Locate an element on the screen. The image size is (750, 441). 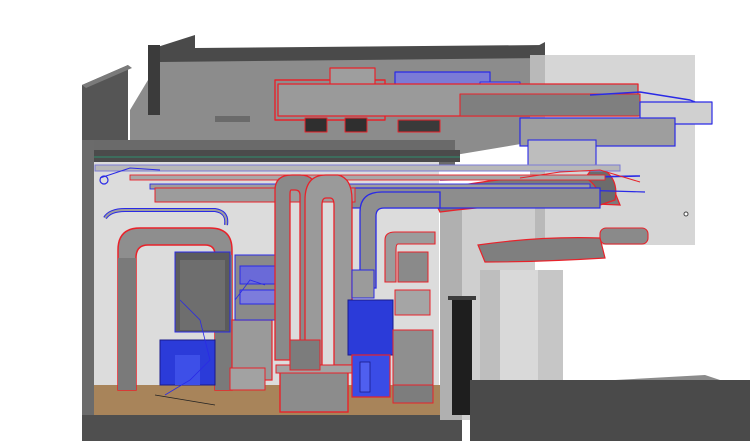
supply-duct-drop is located at coordinates (562, 154).